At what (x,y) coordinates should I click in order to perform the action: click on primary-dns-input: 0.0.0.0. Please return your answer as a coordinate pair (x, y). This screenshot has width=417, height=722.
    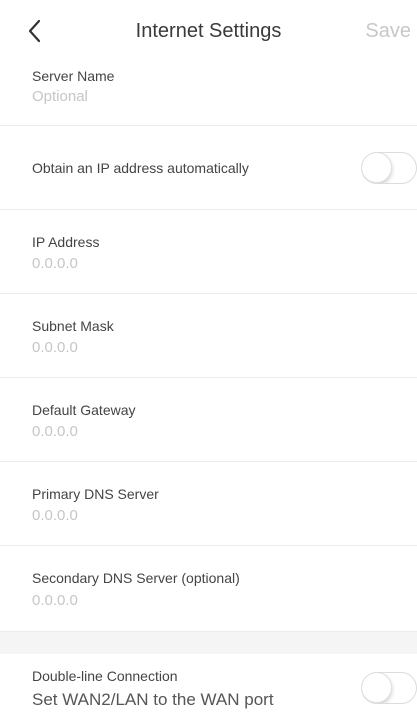
    Looking at the image, I should click on (55, 515).